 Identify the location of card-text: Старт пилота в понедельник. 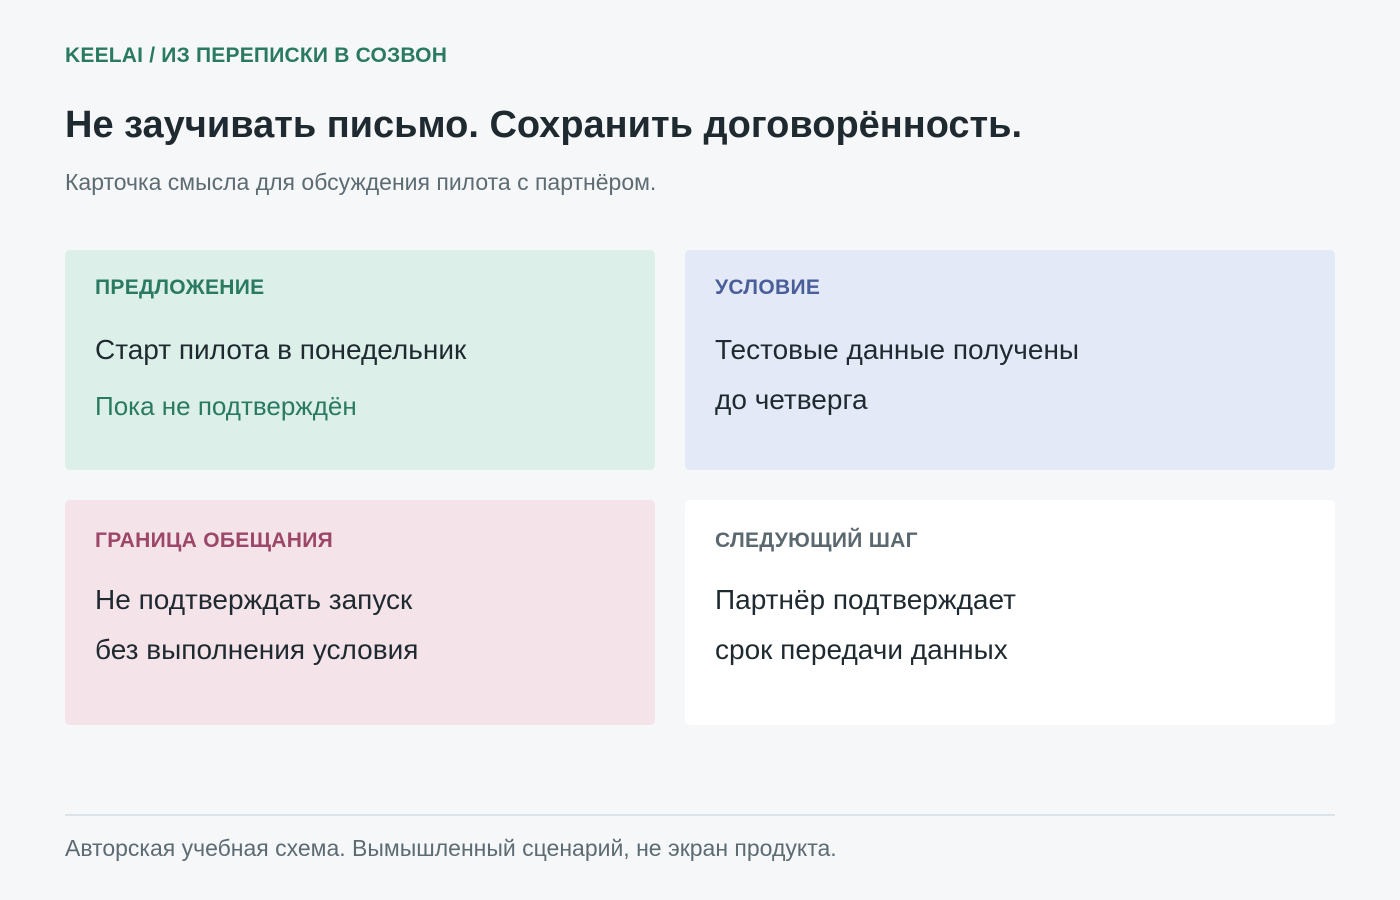
(280, 350).